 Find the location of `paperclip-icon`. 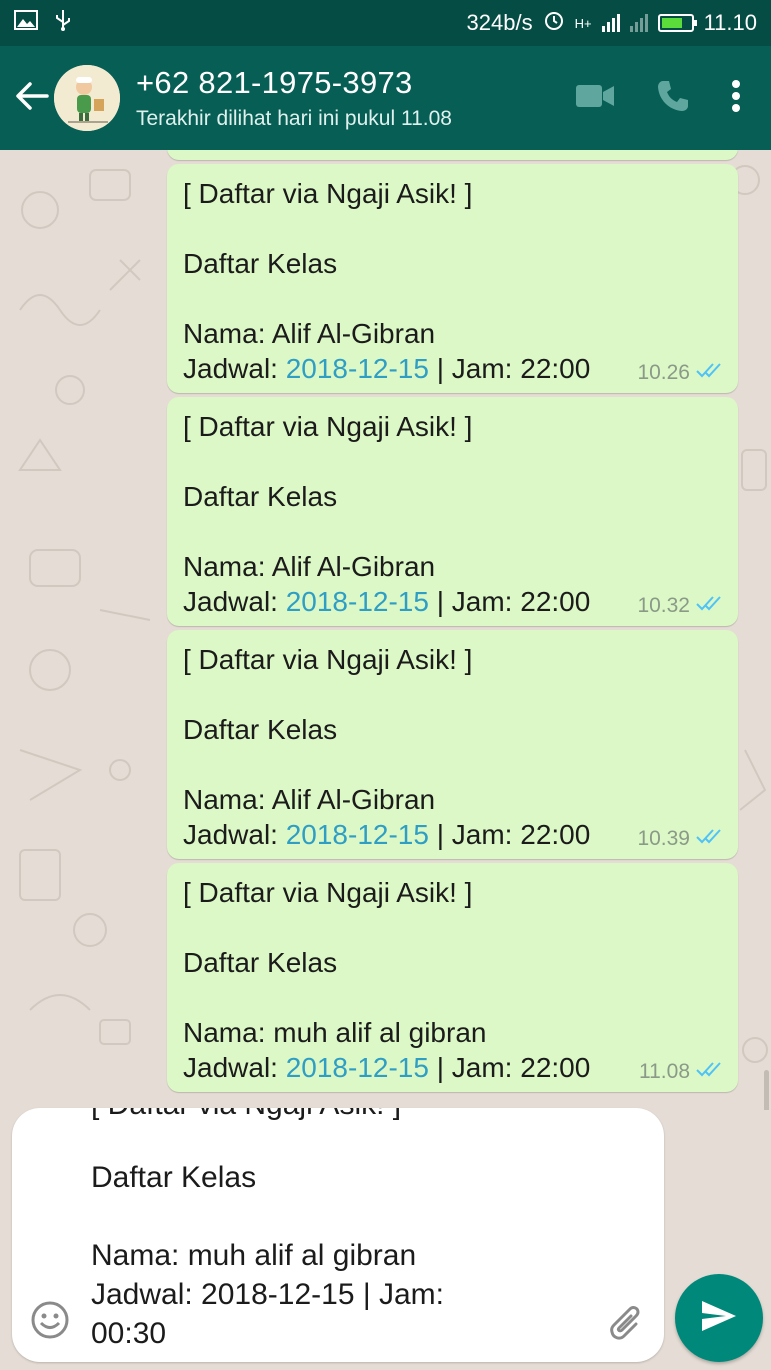

paperclip-icon is located at coordinates (626, 1325).